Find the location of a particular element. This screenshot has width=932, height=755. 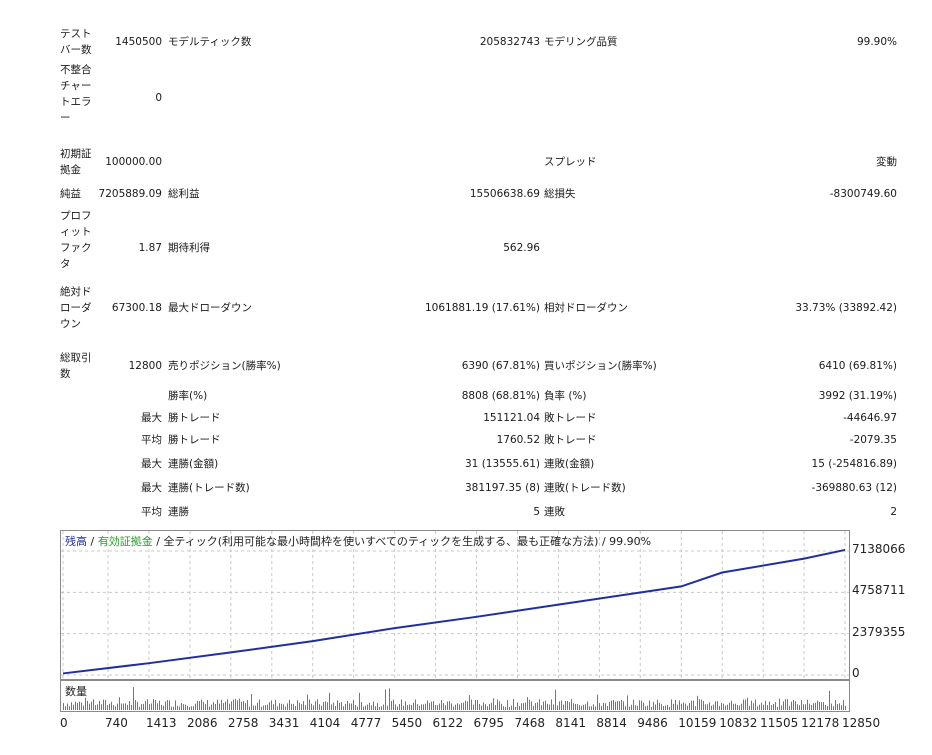

spread-value: 変動 is located at coordinates (886, 162).